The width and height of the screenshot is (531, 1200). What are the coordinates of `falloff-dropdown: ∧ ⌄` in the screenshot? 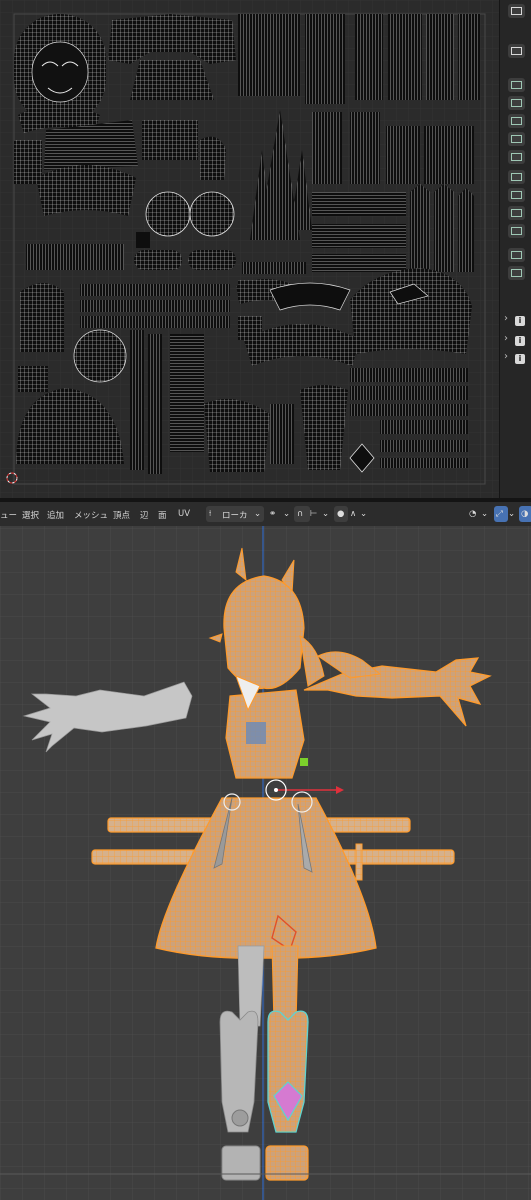 It's located at (359, 514).